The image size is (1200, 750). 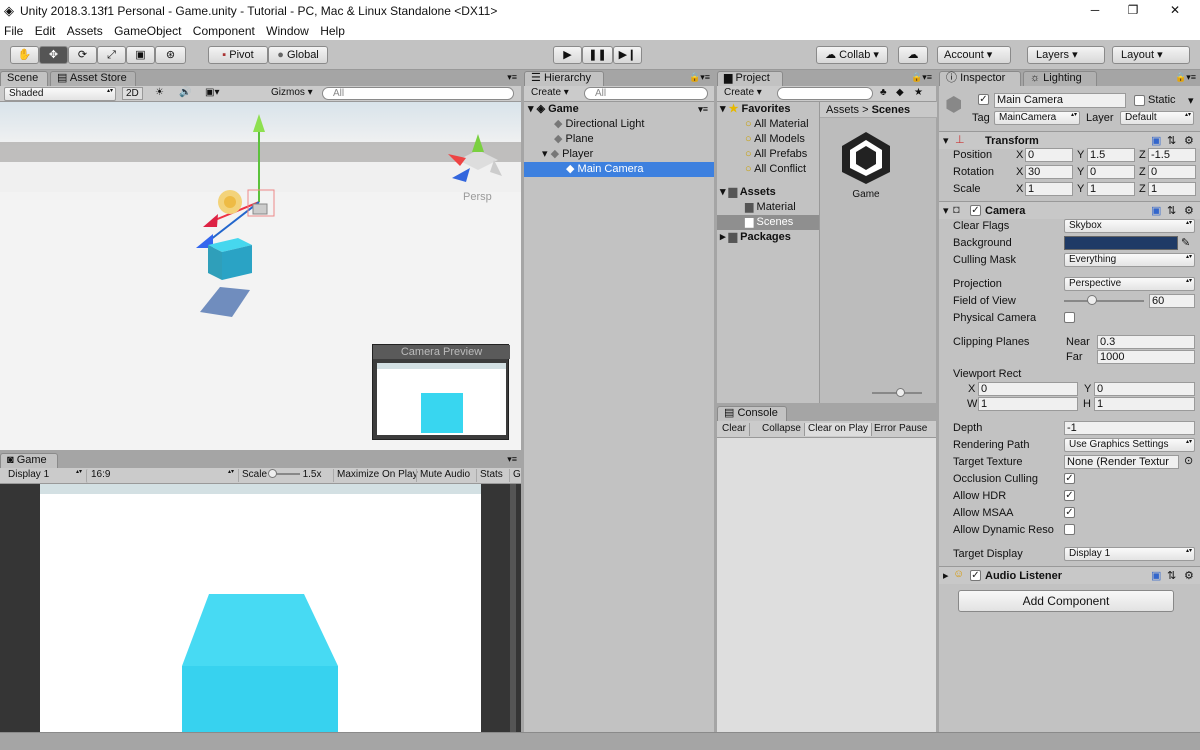 I want to click on menu-edit: Edit, so click(x=45, y=30).